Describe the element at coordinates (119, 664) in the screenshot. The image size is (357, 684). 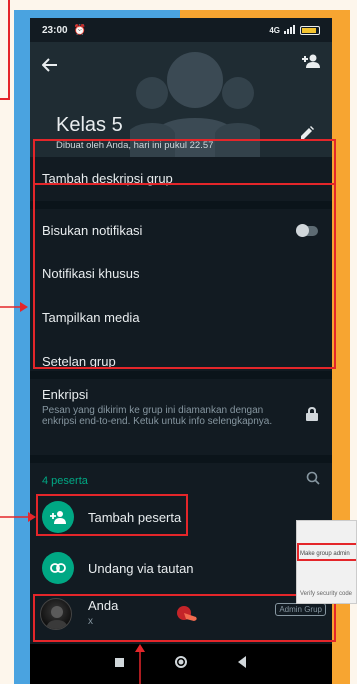
I see `recent-apps-icon` at that location.